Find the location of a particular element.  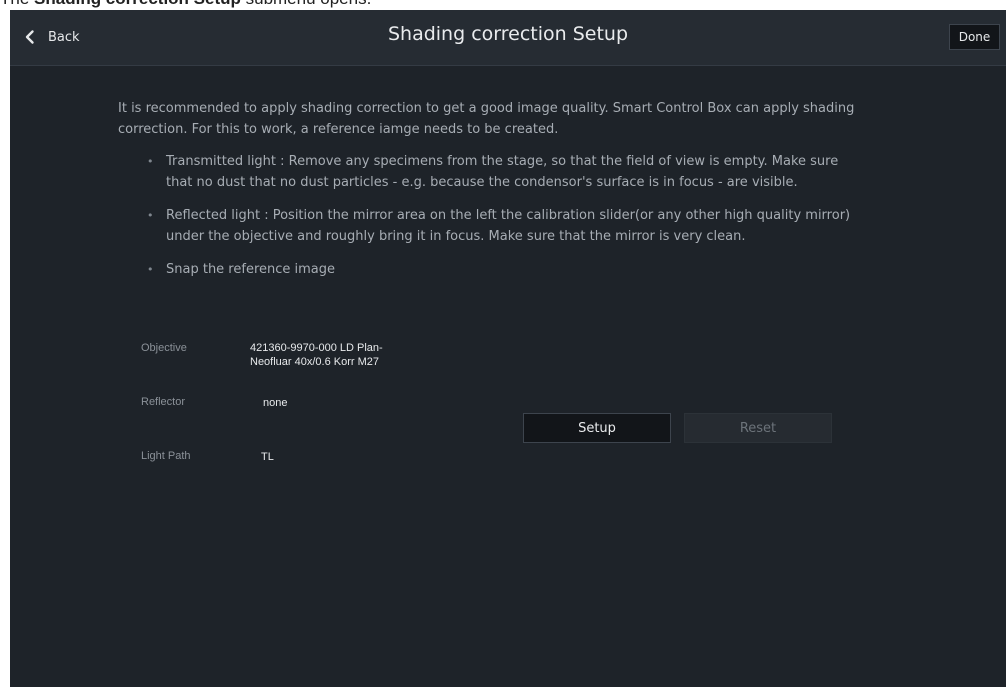

caption-bold: Shading correction Setup is located at coordinates (137, 4).